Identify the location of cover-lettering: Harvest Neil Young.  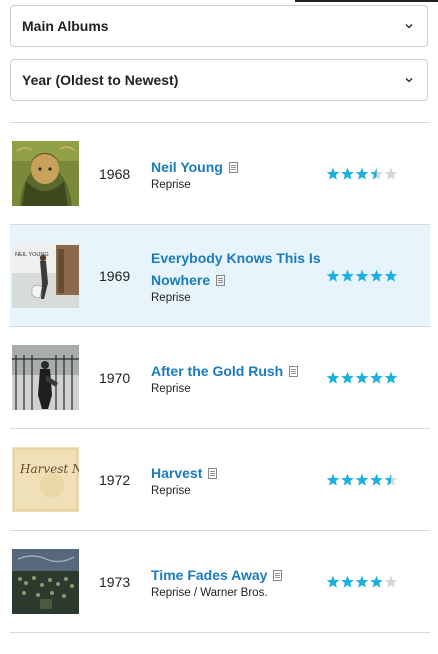
(49, 469).